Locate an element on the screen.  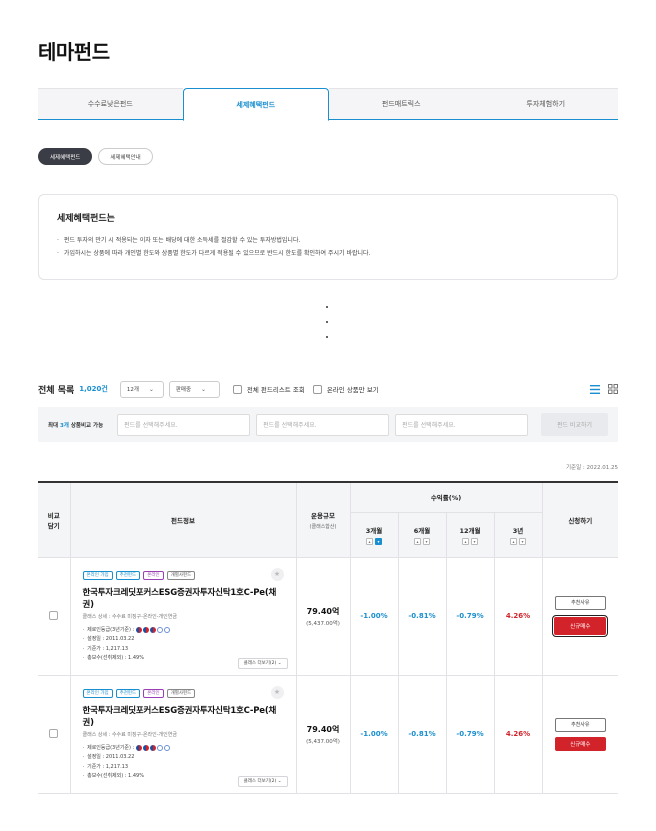
return-3m: -1.00% is located at coordinates (374, 734).